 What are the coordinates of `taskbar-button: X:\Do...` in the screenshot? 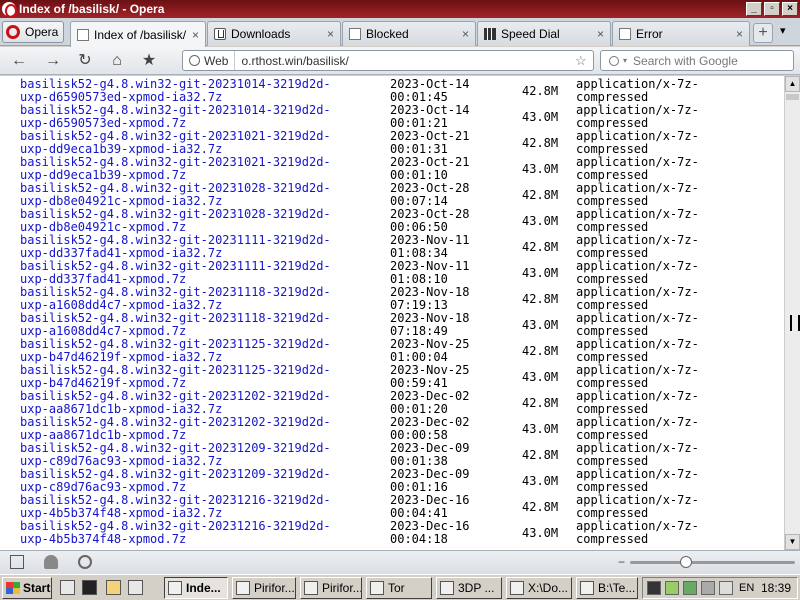 It's located at (539, 588).